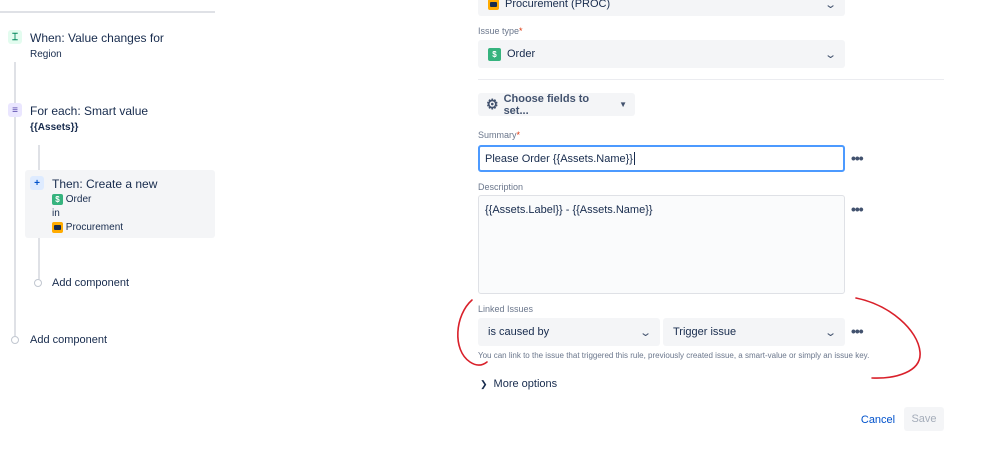  I want to click on chevron-right-icon: ❯, so click(484, 384).